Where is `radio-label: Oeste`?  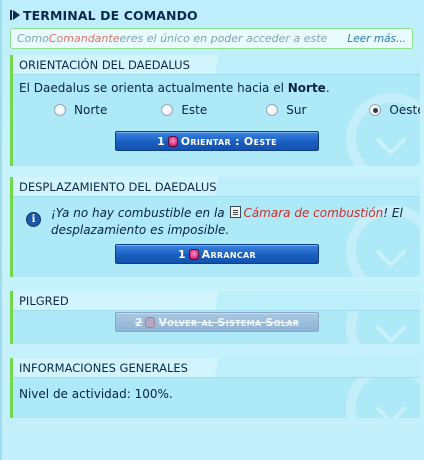
radio-label: Oeste is located at coordinates (404, 110).